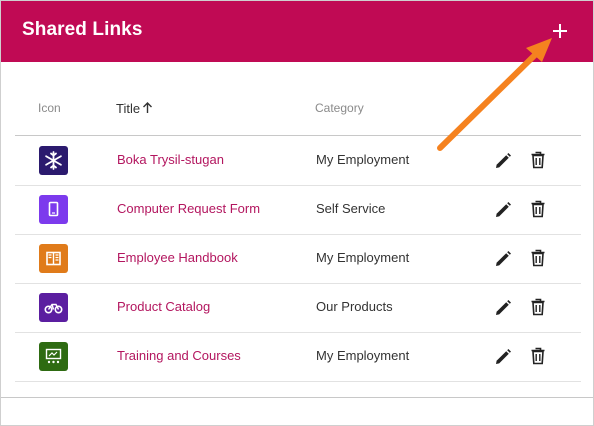 This screenshot has height=426, width=594. Describe the element at coordinates (148, 107) in the screenshot. I see `sort-ascending-icon` at that location.